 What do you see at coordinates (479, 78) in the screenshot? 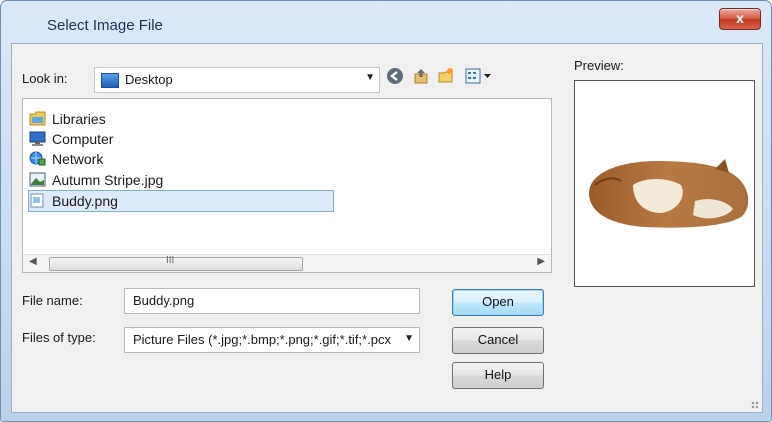
I see `view-menu-icon` at bounding box center [479, 78].